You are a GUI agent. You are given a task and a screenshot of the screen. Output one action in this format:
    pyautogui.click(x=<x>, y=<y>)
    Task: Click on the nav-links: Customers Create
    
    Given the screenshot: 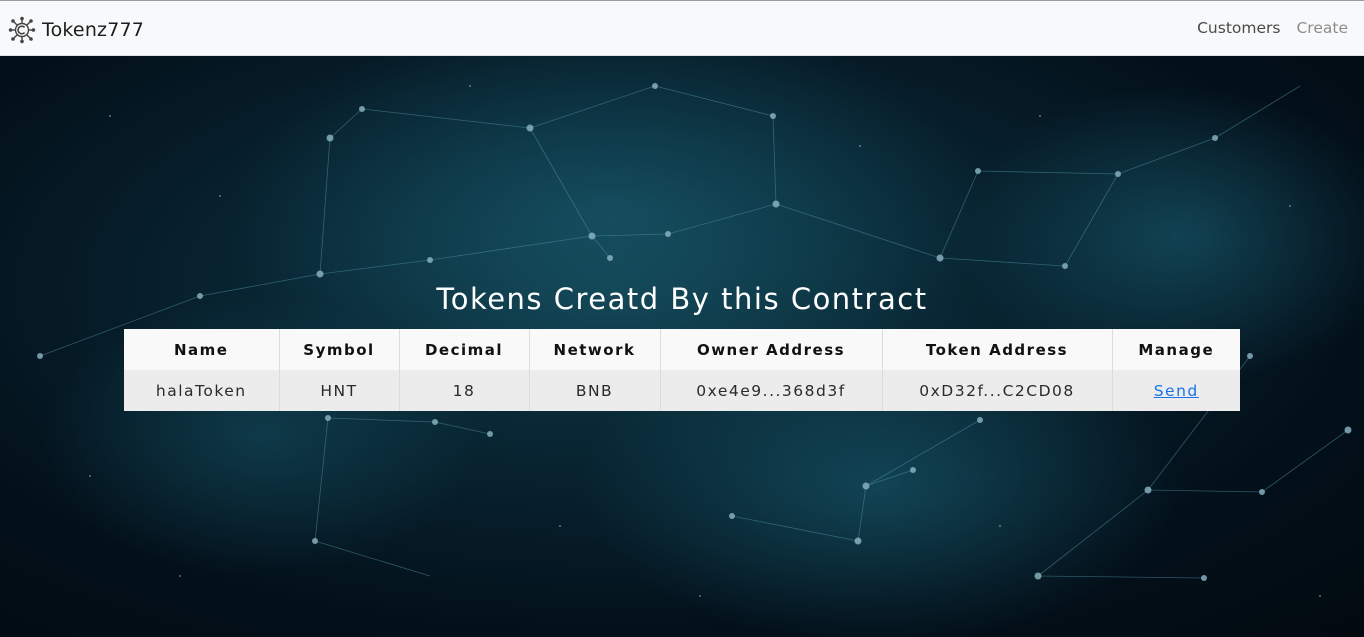 What is the action you would take?
    pyautogui.click(x=1272, y=28)
    